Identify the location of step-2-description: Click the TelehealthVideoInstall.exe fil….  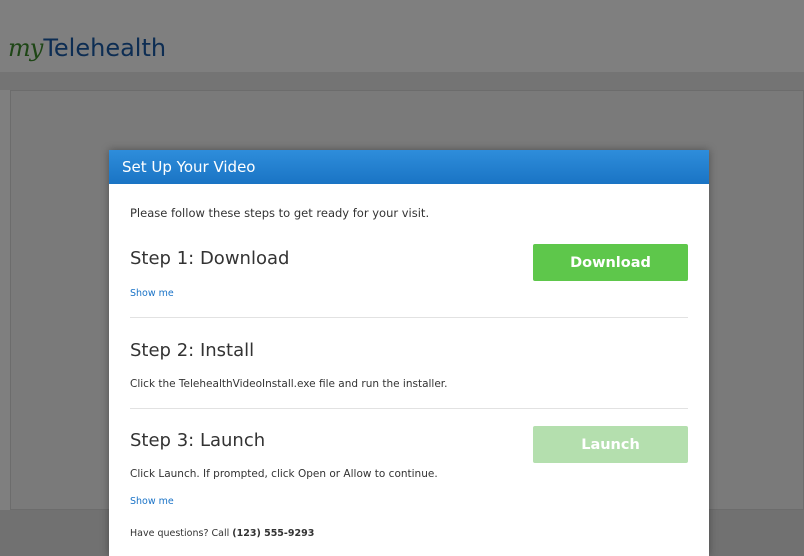
(289, 384).